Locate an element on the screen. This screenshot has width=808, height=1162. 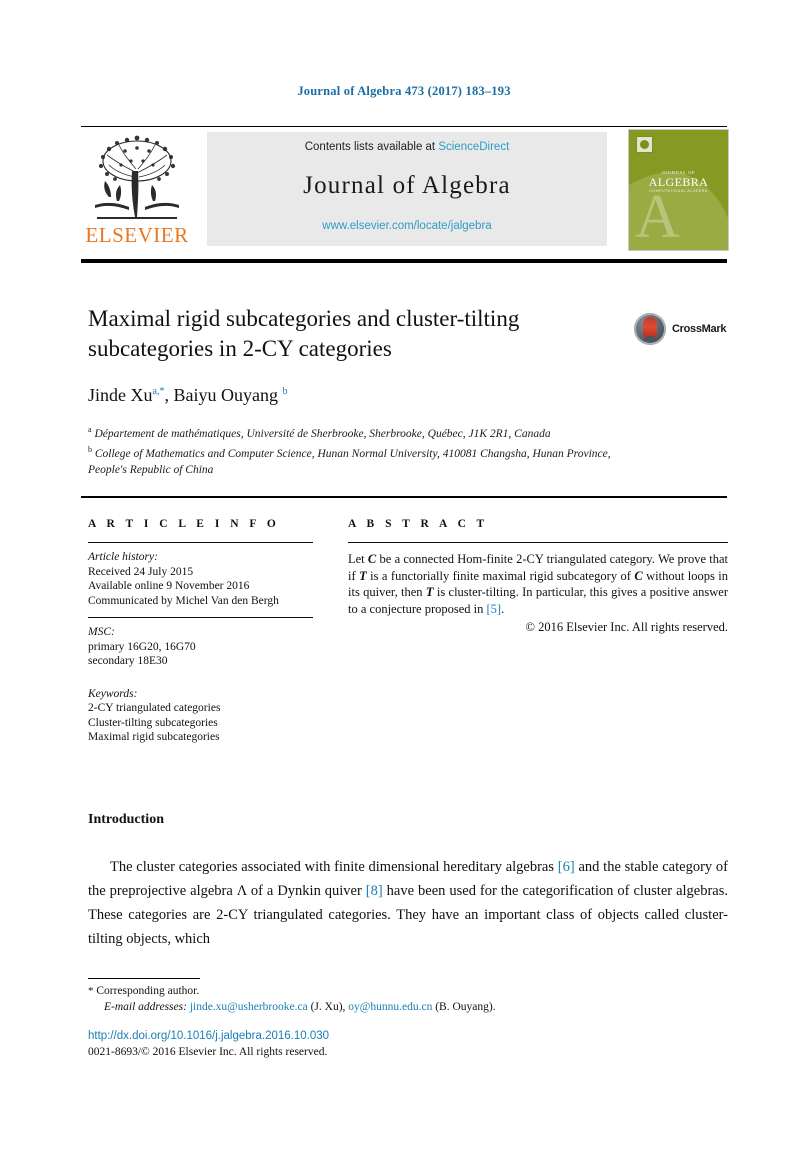
elsevier-wordmark: ELSEVIER is located at coordinates (137, 235).